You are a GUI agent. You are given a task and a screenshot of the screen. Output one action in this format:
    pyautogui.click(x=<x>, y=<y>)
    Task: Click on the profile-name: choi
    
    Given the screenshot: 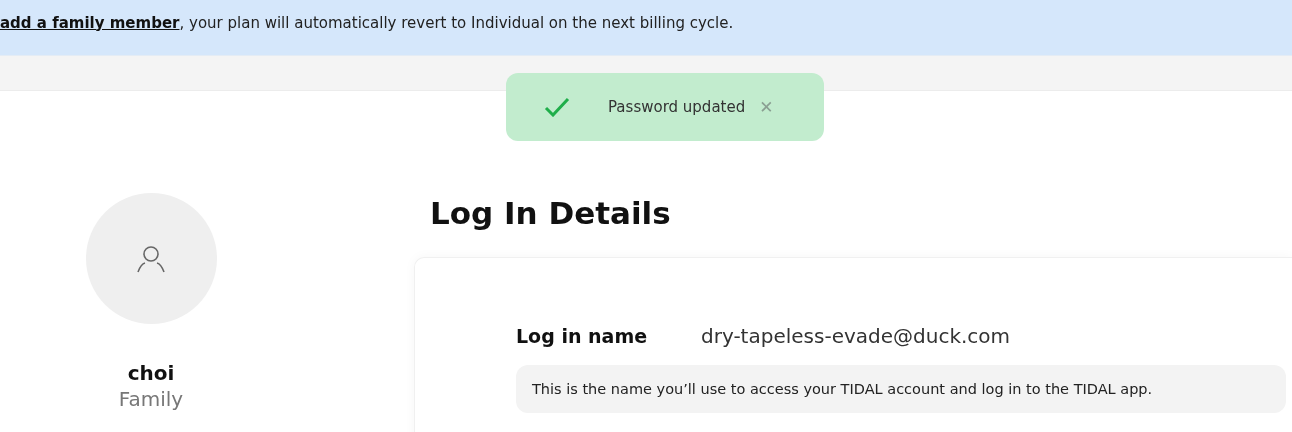 What is the action you would take?
    pyautogui.click(x=151, y=373)
    